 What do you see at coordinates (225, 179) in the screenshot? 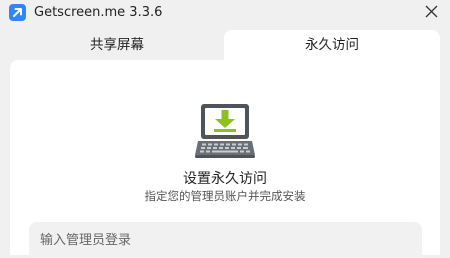
I see `section-heading: 设置永久访问` at bounding box center [225, 179].